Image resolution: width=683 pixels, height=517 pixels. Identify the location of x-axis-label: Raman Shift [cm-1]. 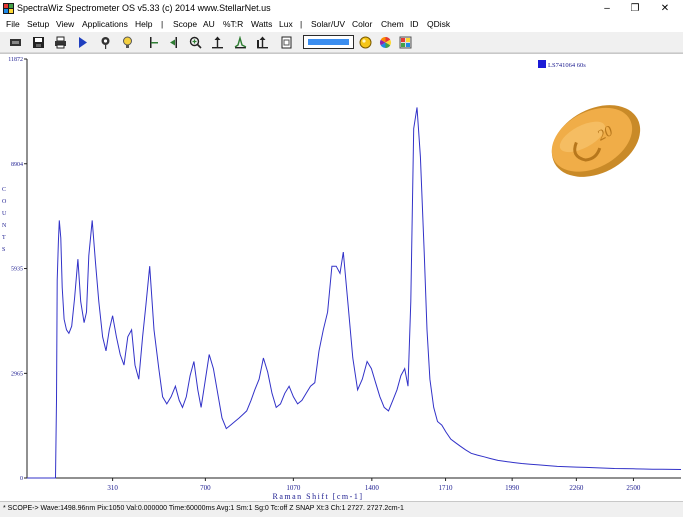
(318, 496).